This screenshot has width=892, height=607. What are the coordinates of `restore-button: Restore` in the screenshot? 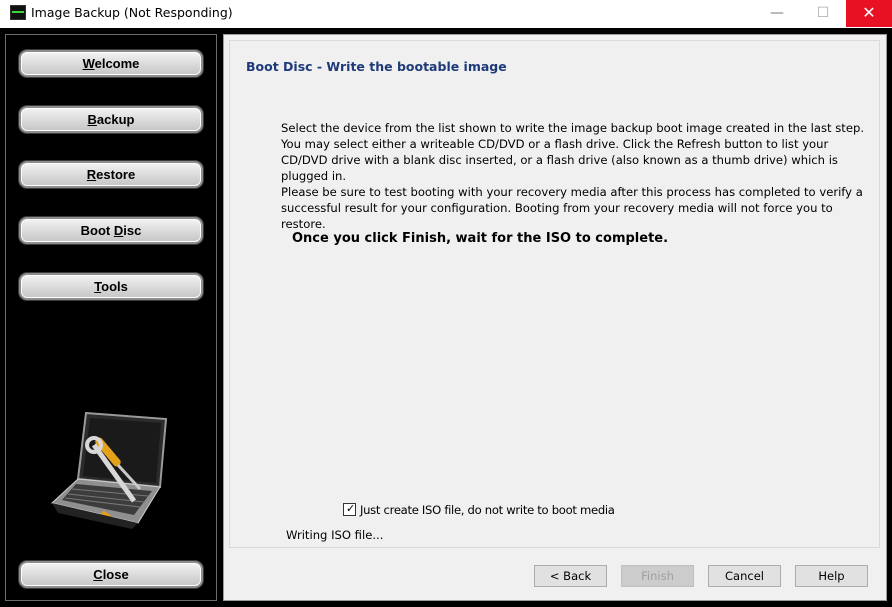 It's located at (111, 174).